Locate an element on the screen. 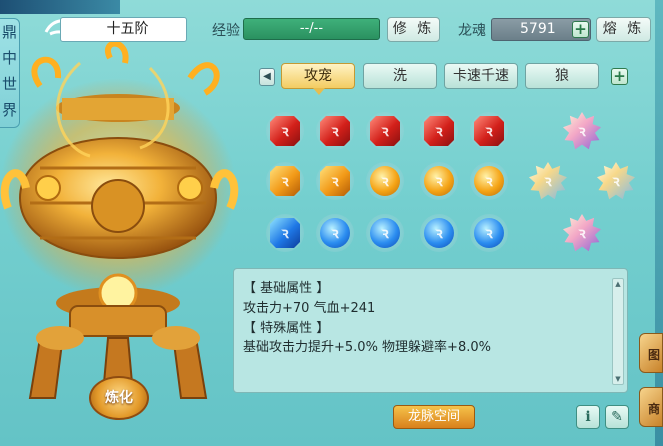  tab-kasu: 卡速千速 is located at coordinates (481, 76).